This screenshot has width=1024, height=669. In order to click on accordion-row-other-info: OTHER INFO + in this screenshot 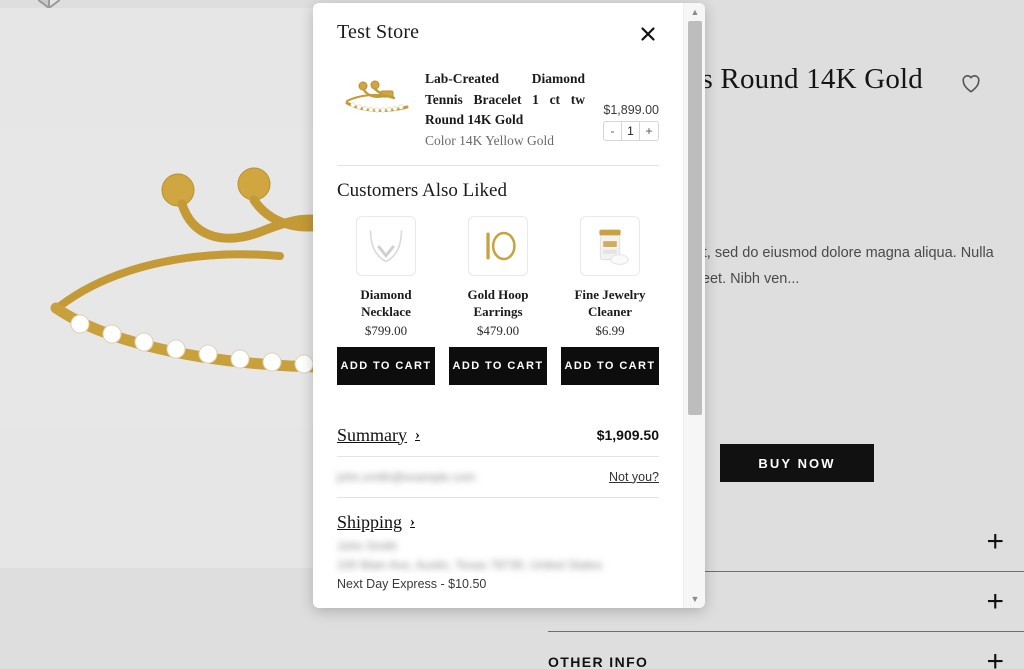, I will do `click(786, 650)`.